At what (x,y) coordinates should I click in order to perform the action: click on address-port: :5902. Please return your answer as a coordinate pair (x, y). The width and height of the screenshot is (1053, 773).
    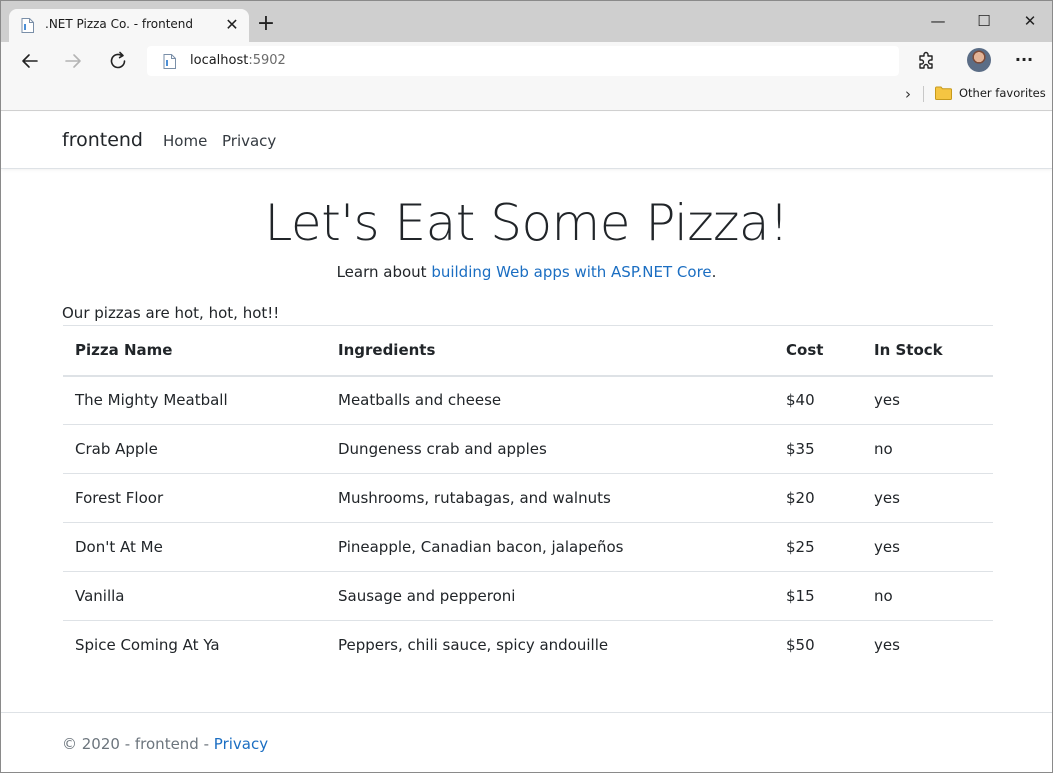
    Looking at the image, I should click on (267, 60).